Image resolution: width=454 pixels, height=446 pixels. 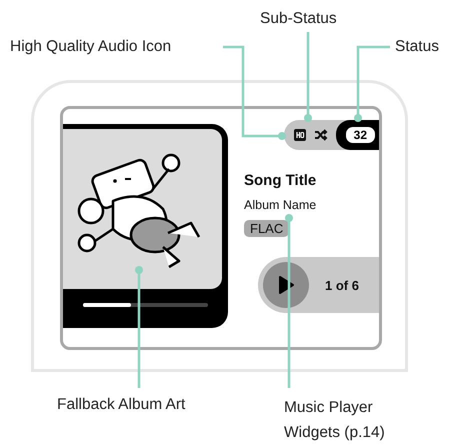 What do you see at coordinates (417, 47) in the screenshot?
I see `callout-label: Status` at bounding box center [417, 47].